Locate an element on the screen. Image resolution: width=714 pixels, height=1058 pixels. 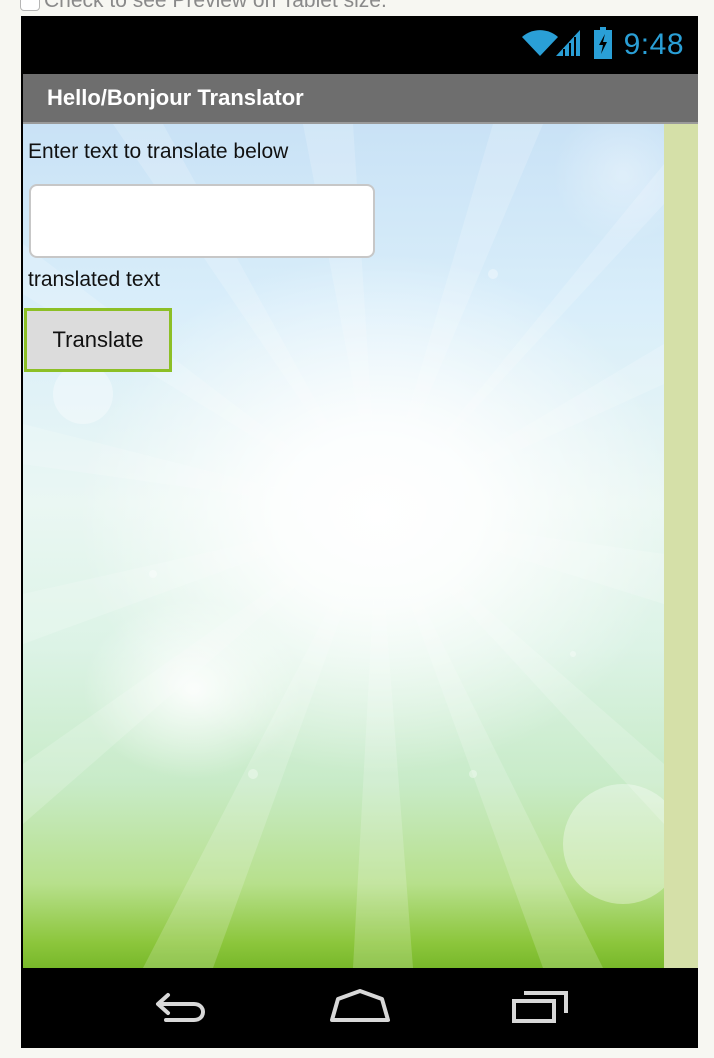
translate-button: Translate is located at coordinates (98, 340).